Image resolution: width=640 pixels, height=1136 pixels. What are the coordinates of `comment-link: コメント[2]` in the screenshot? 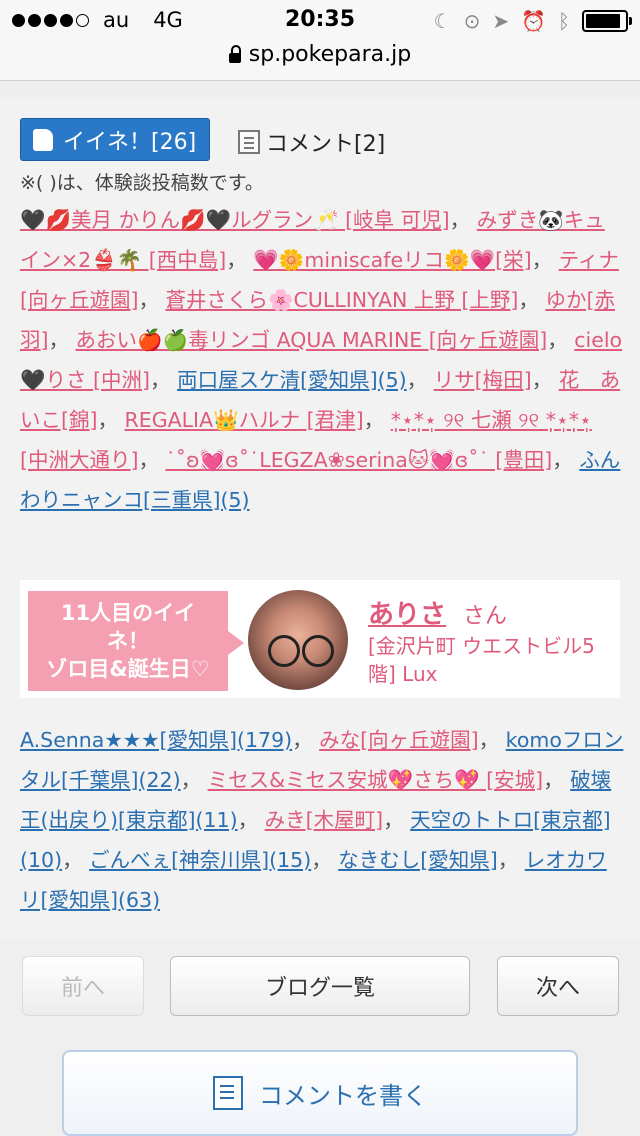 It's located at (311, 142).